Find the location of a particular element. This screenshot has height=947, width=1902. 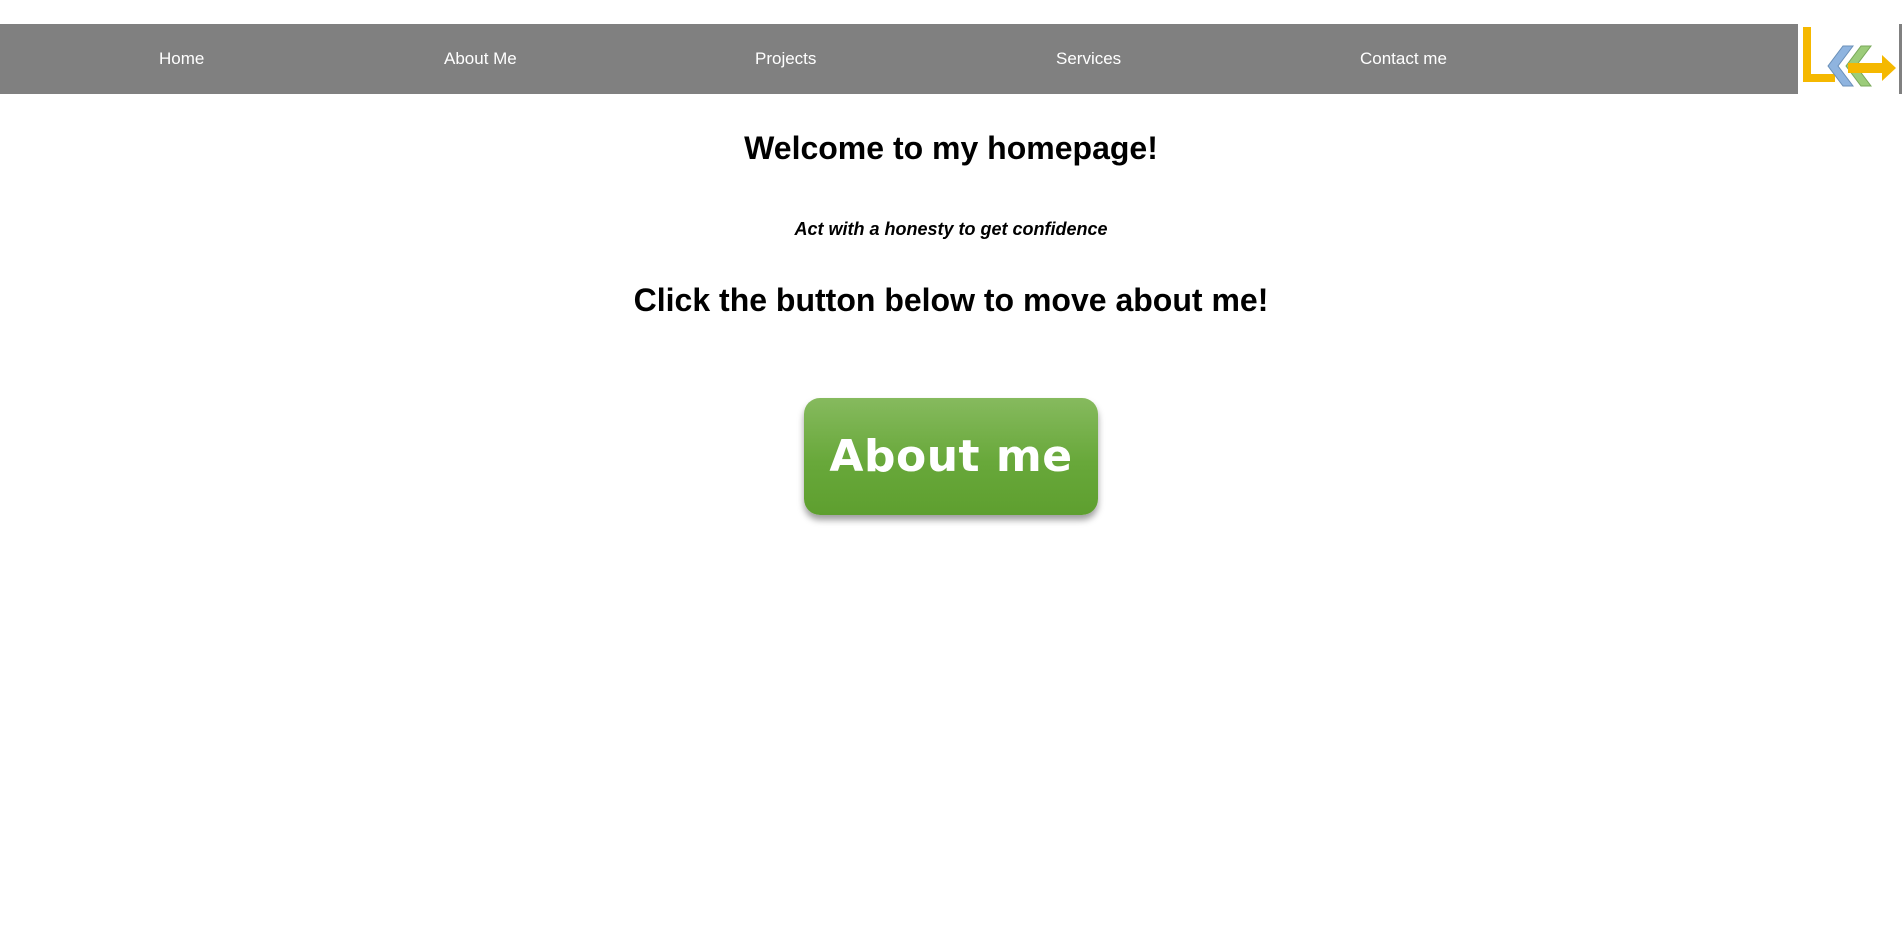

nav-link-about-me: About Me is located at coordinates (480, 59).